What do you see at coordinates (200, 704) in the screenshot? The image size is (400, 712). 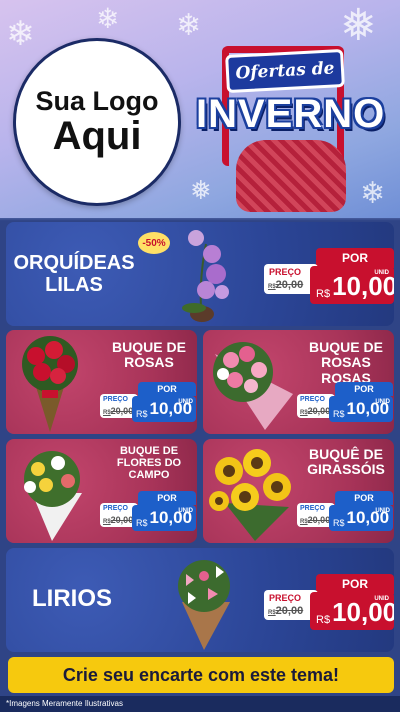 I see `disclaimer-footer: *Imagens Meramente Ilustrativas` at bounding box center [200, 704].